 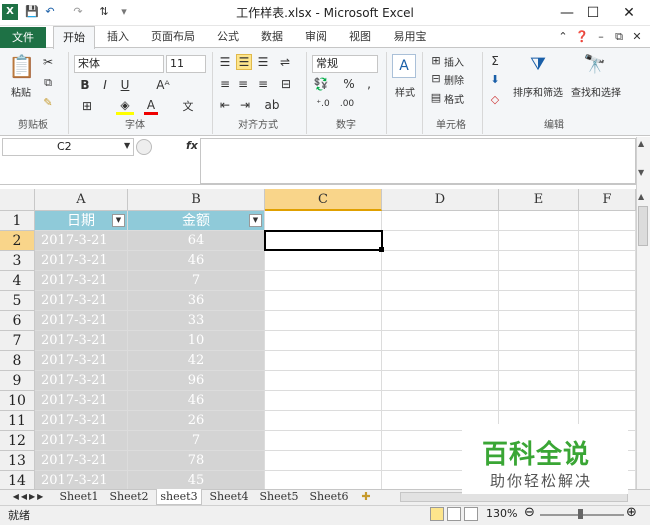 I want to click on page-layout-view-icon, so click(x=454, y=514).